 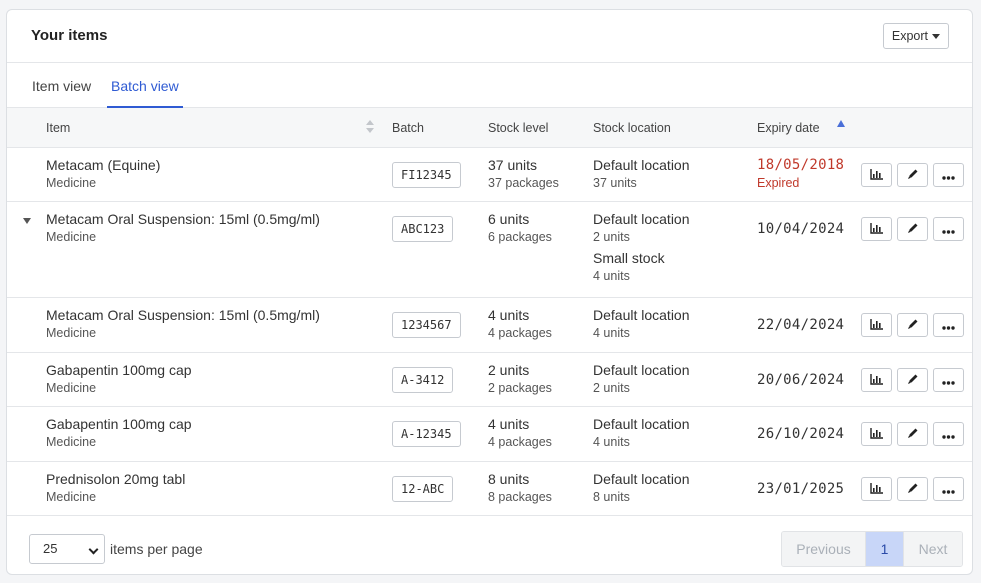 I want to click on tab-item-view: Item view, so click(x=61, y=93).